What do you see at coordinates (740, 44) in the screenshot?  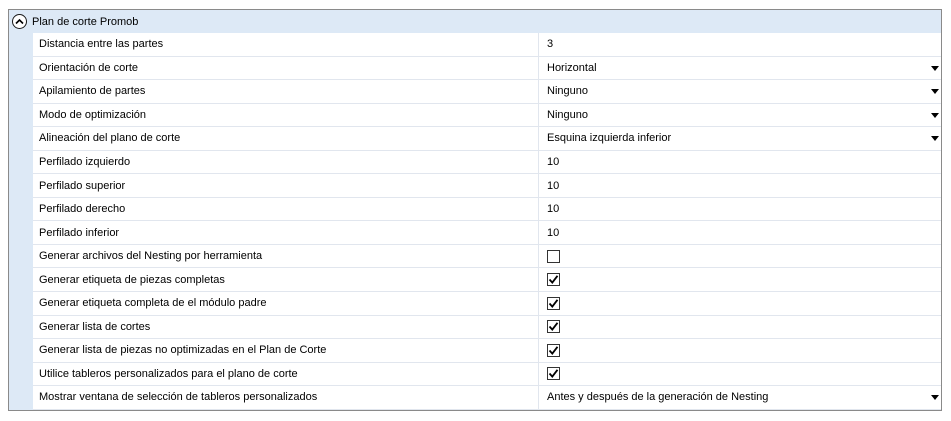 I see `property-input: 3` at bounding box center [740, 44].